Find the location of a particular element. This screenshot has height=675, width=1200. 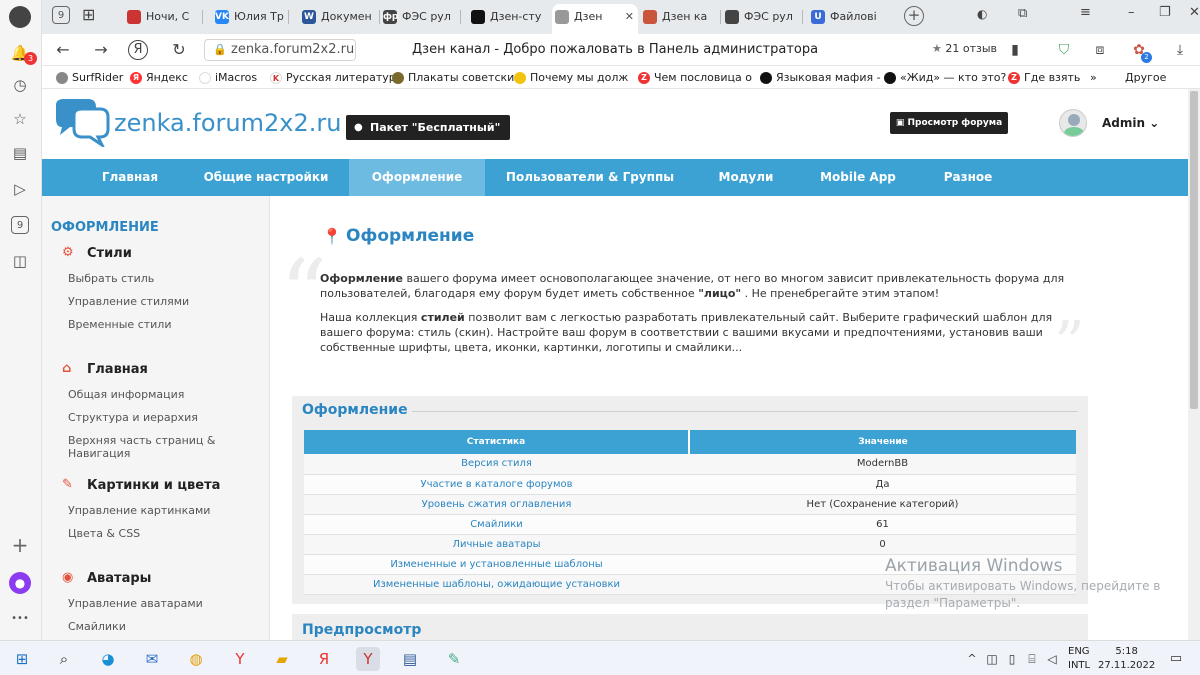

tab-close-icon: ✕ is located at coordinates (629, 17).